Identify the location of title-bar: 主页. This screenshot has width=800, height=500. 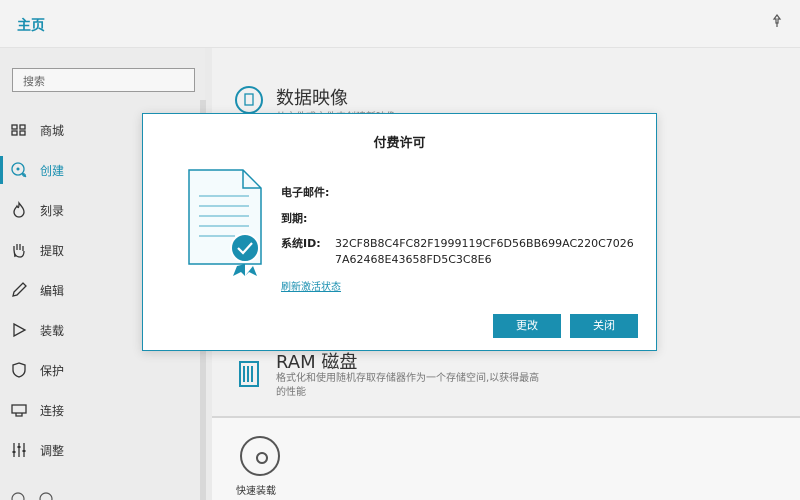
(400, 24).